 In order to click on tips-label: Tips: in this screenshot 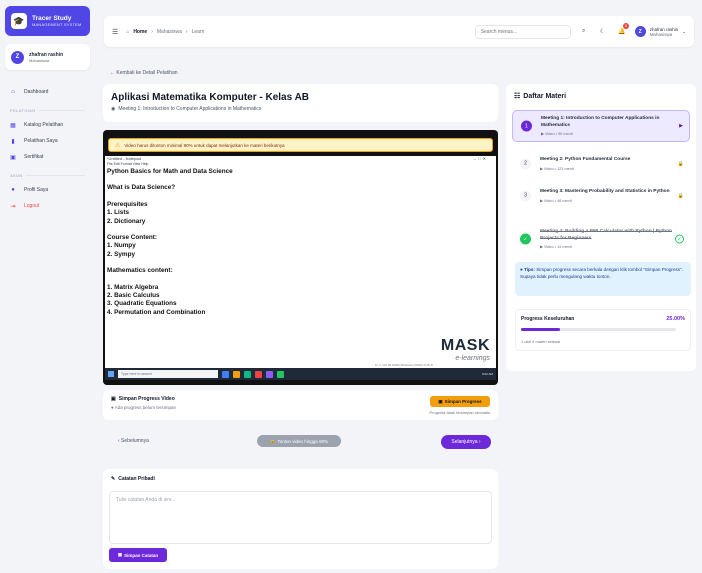, I will do `click(529, 269)`.